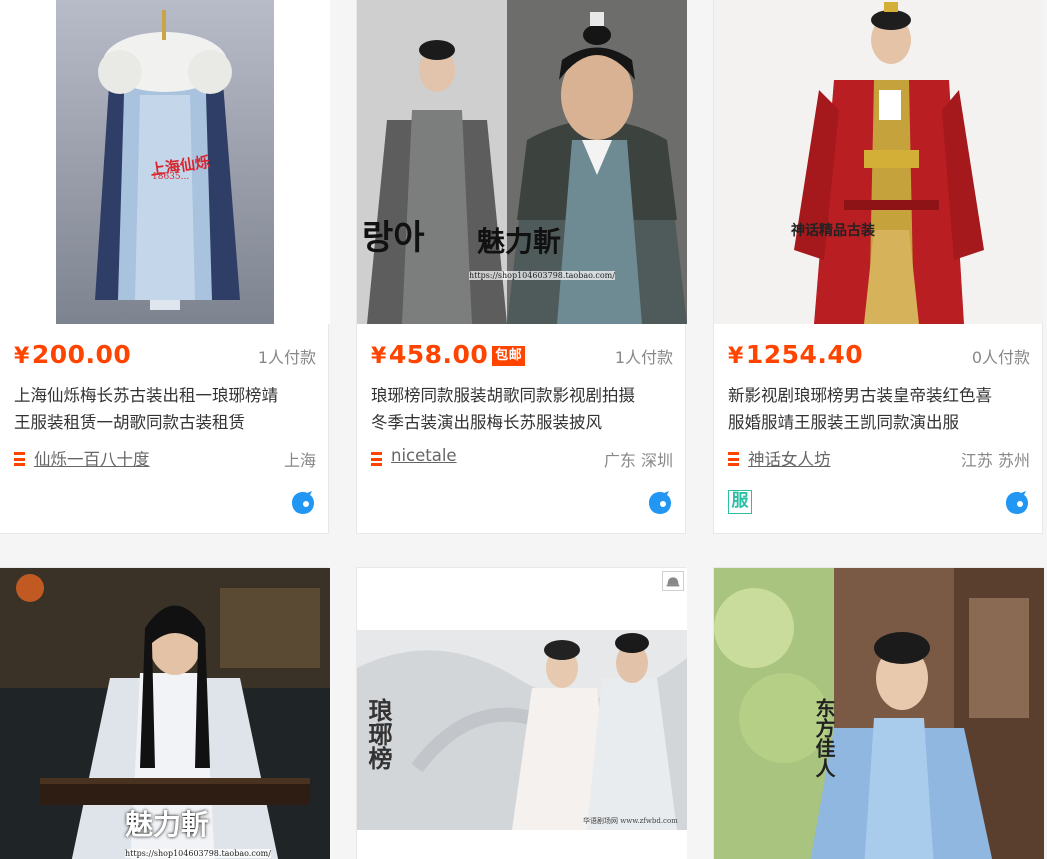  Describe the element at coordinates (378, 734) in the screenshot. I see `drama-logo-text: 琅琊榜` at that location.